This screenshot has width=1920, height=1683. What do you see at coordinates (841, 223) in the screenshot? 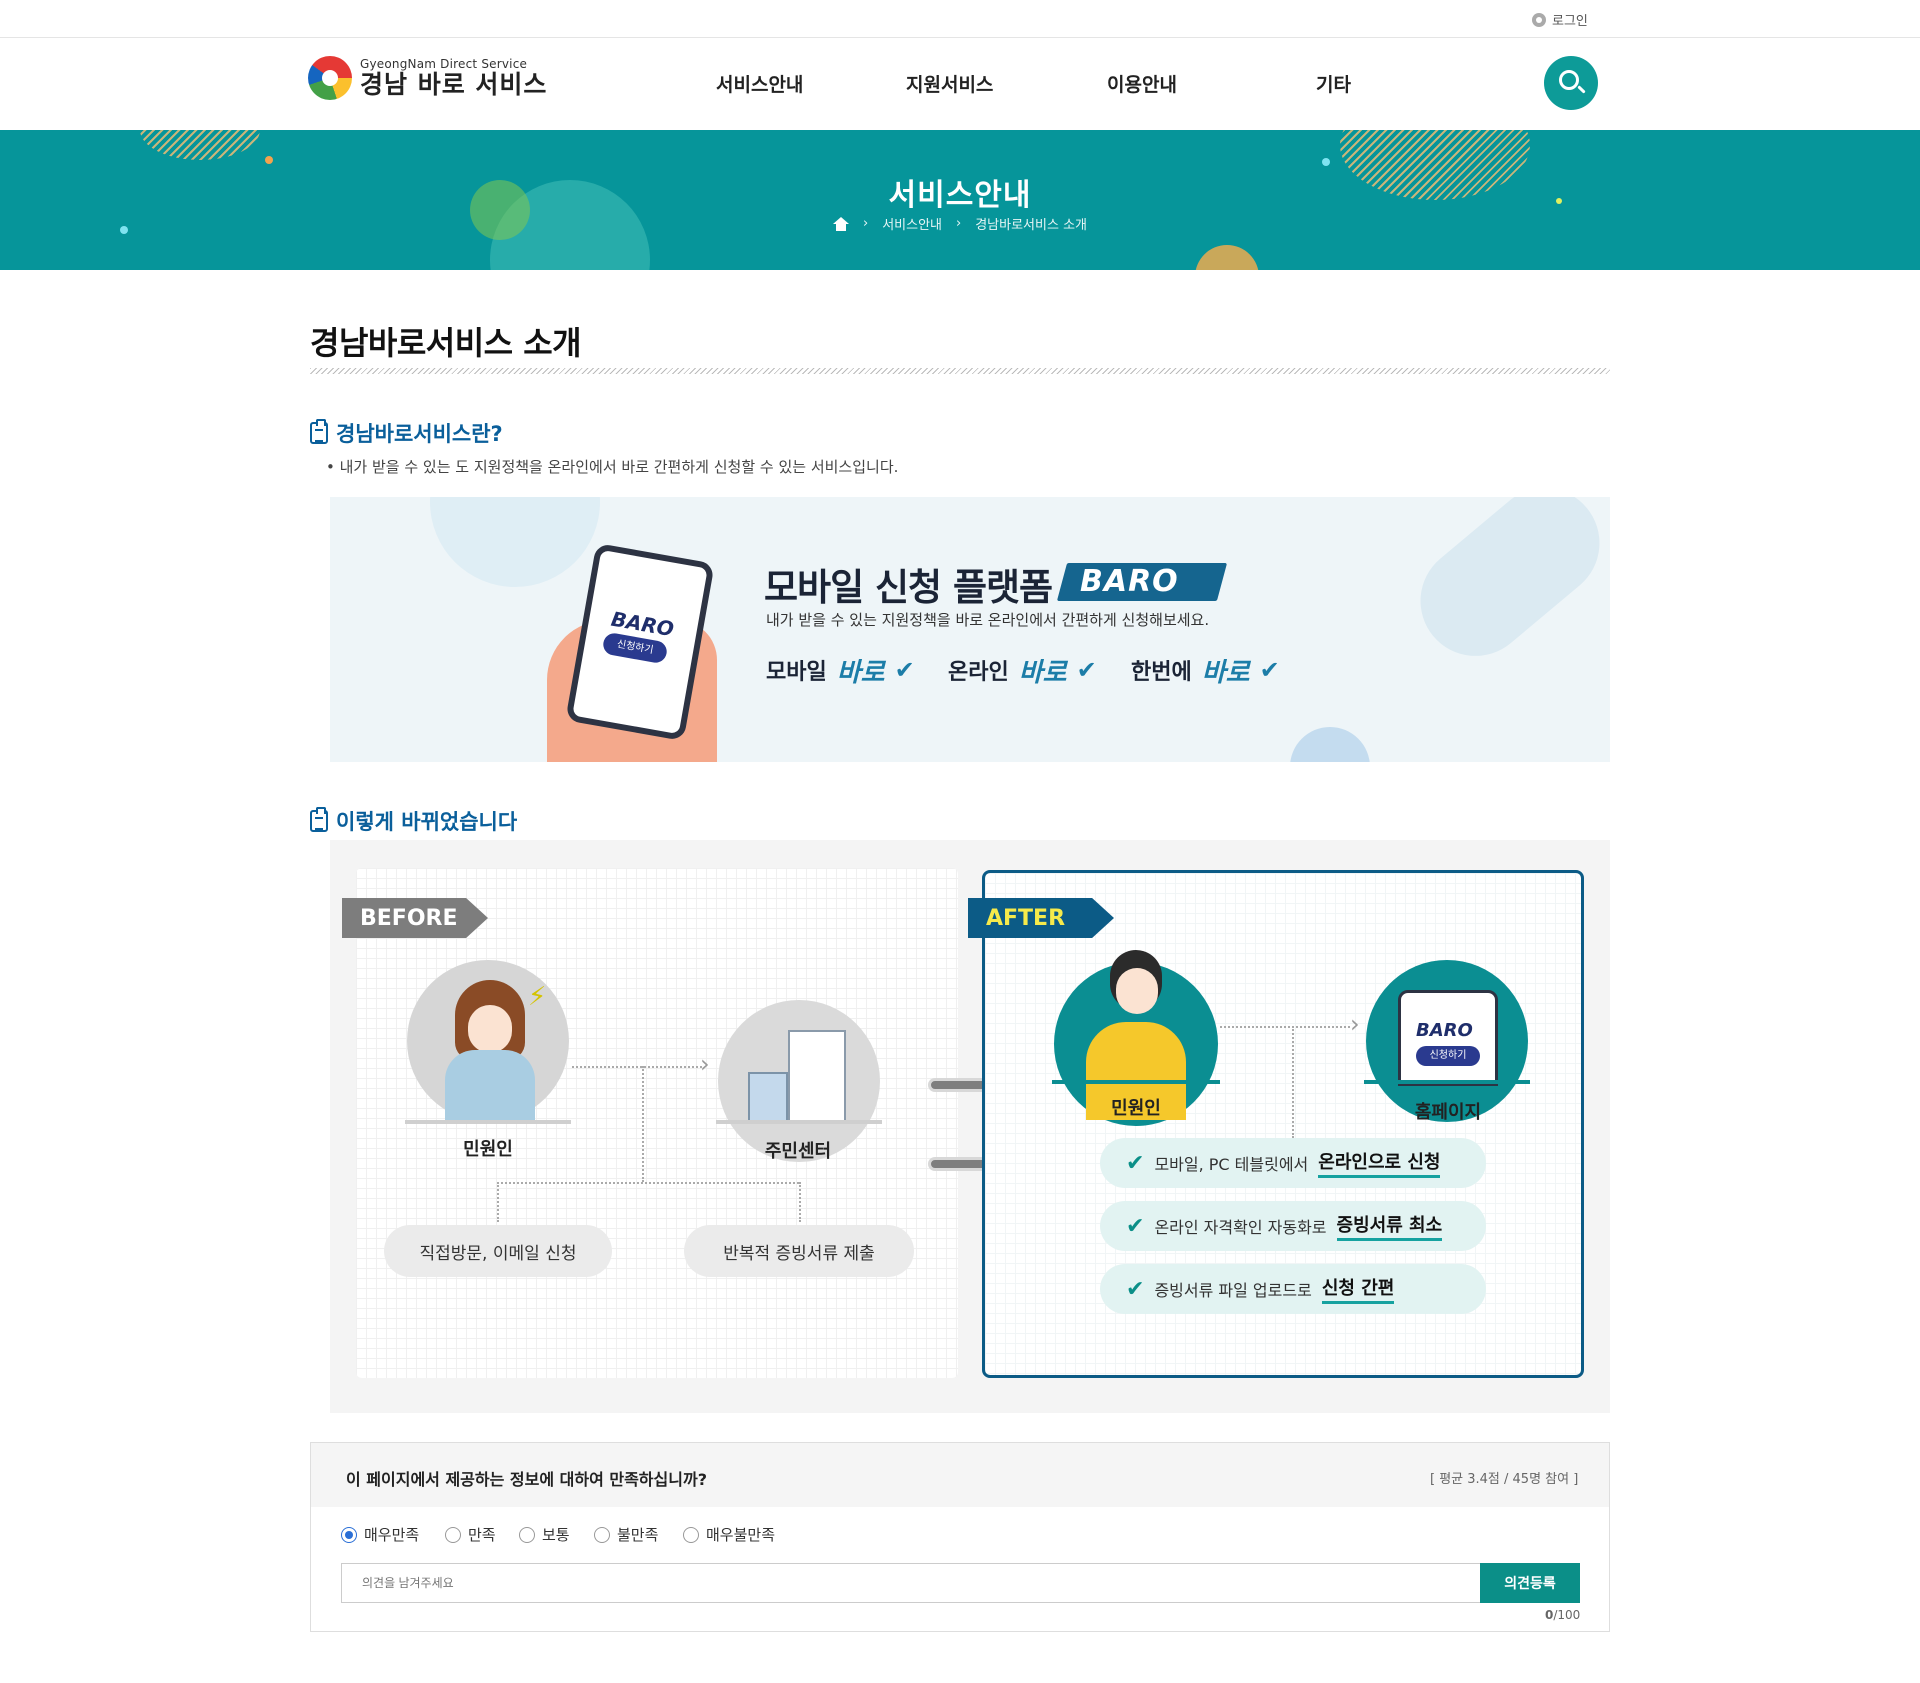
I see `home-icon` at bounding box center [841, 223].